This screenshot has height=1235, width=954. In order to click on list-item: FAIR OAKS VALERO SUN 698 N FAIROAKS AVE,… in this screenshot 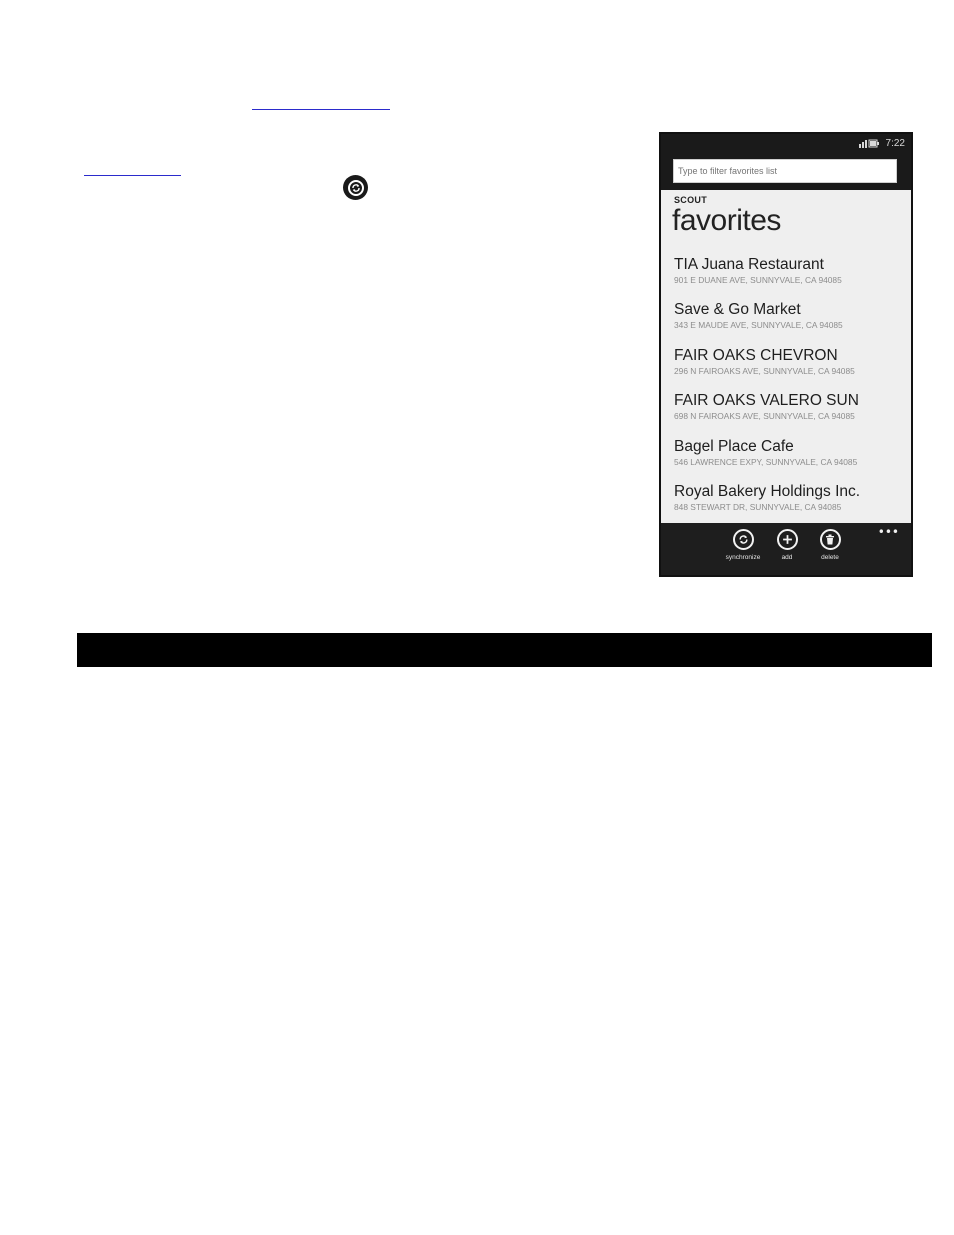, I will do `click(789, 414)`.